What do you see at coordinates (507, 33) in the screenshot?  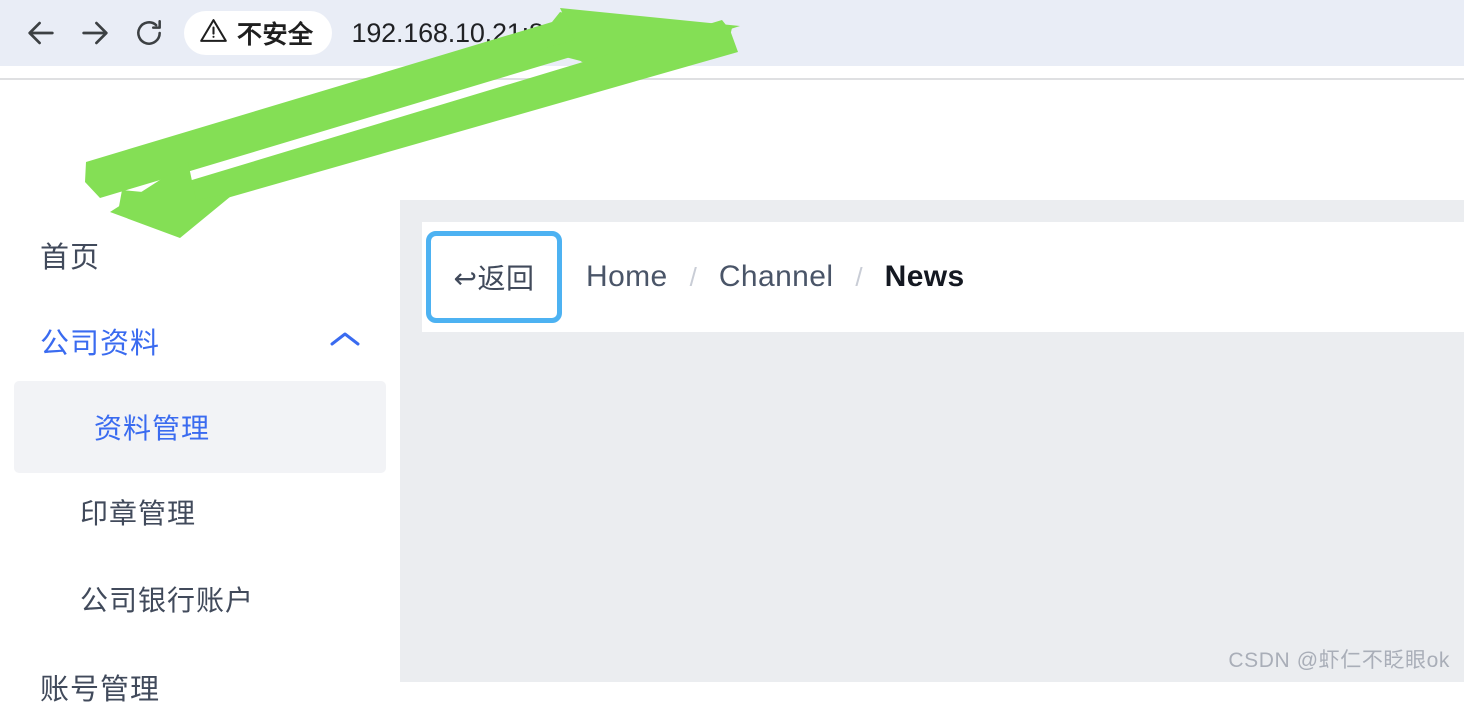 I see `url-text: 192.168.10.21:8686/home` at bounding box center [507, 33].